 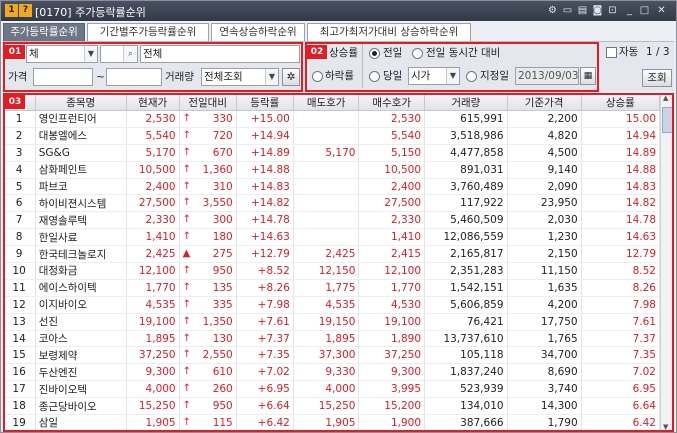 I want to click on date-radio, so click(x=471, y=76).